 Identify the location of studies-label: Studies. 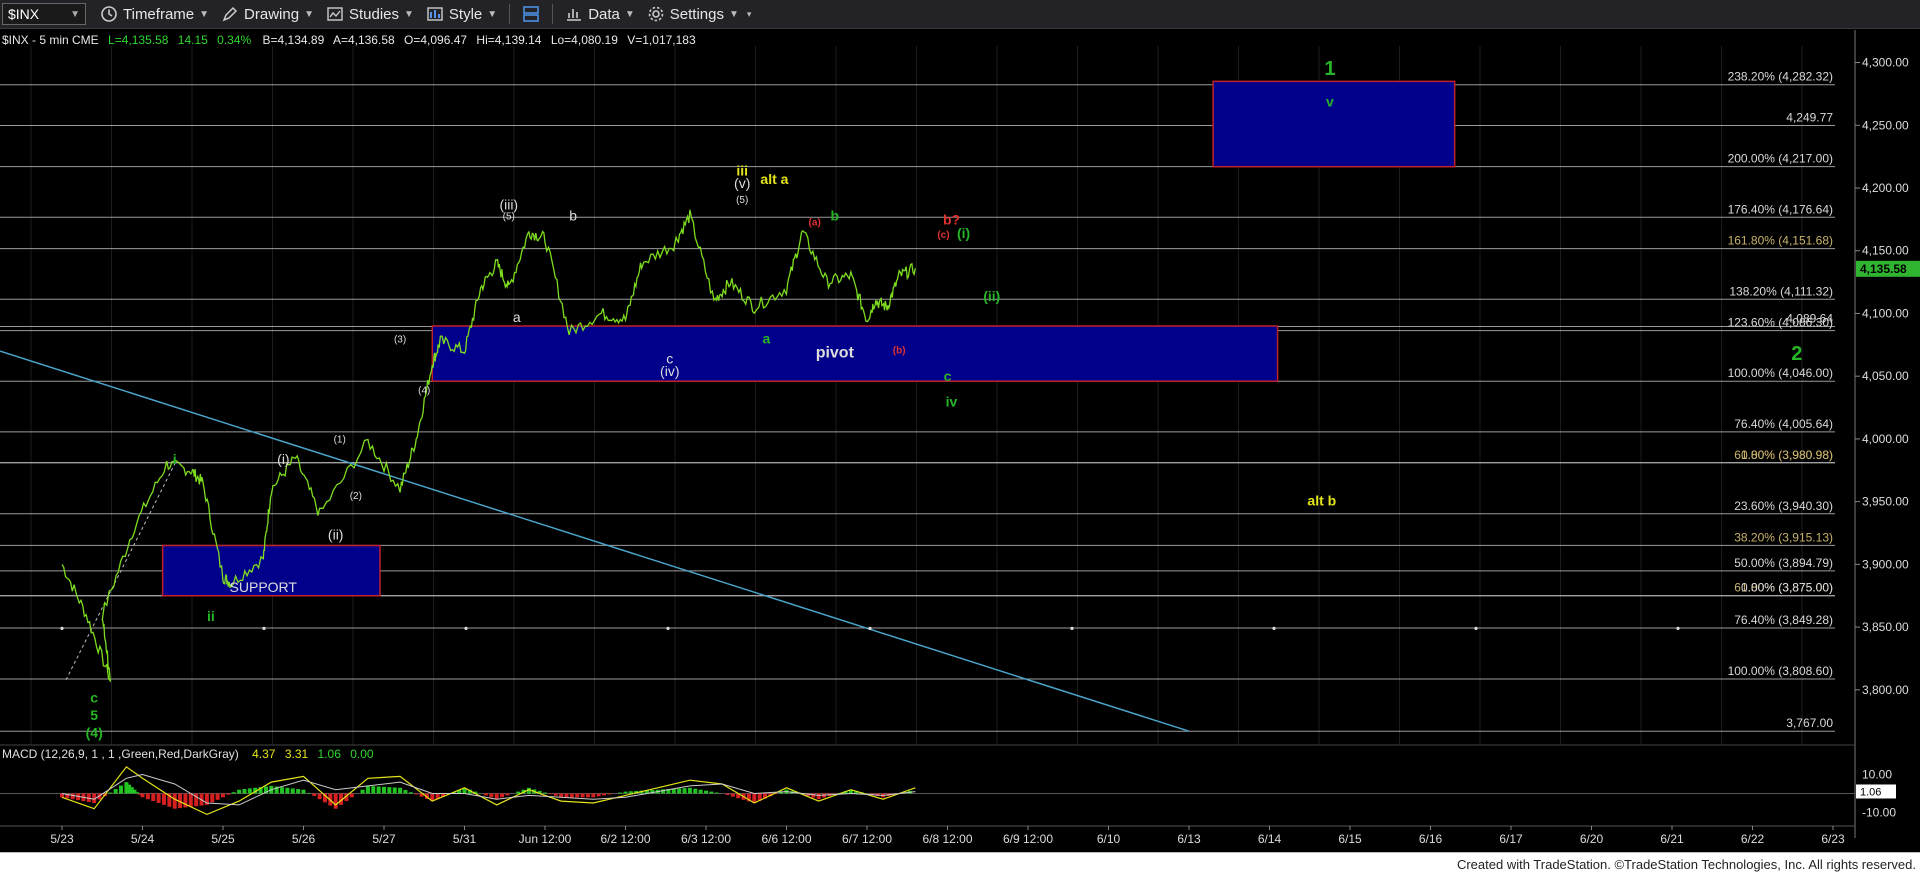
(374, 14).